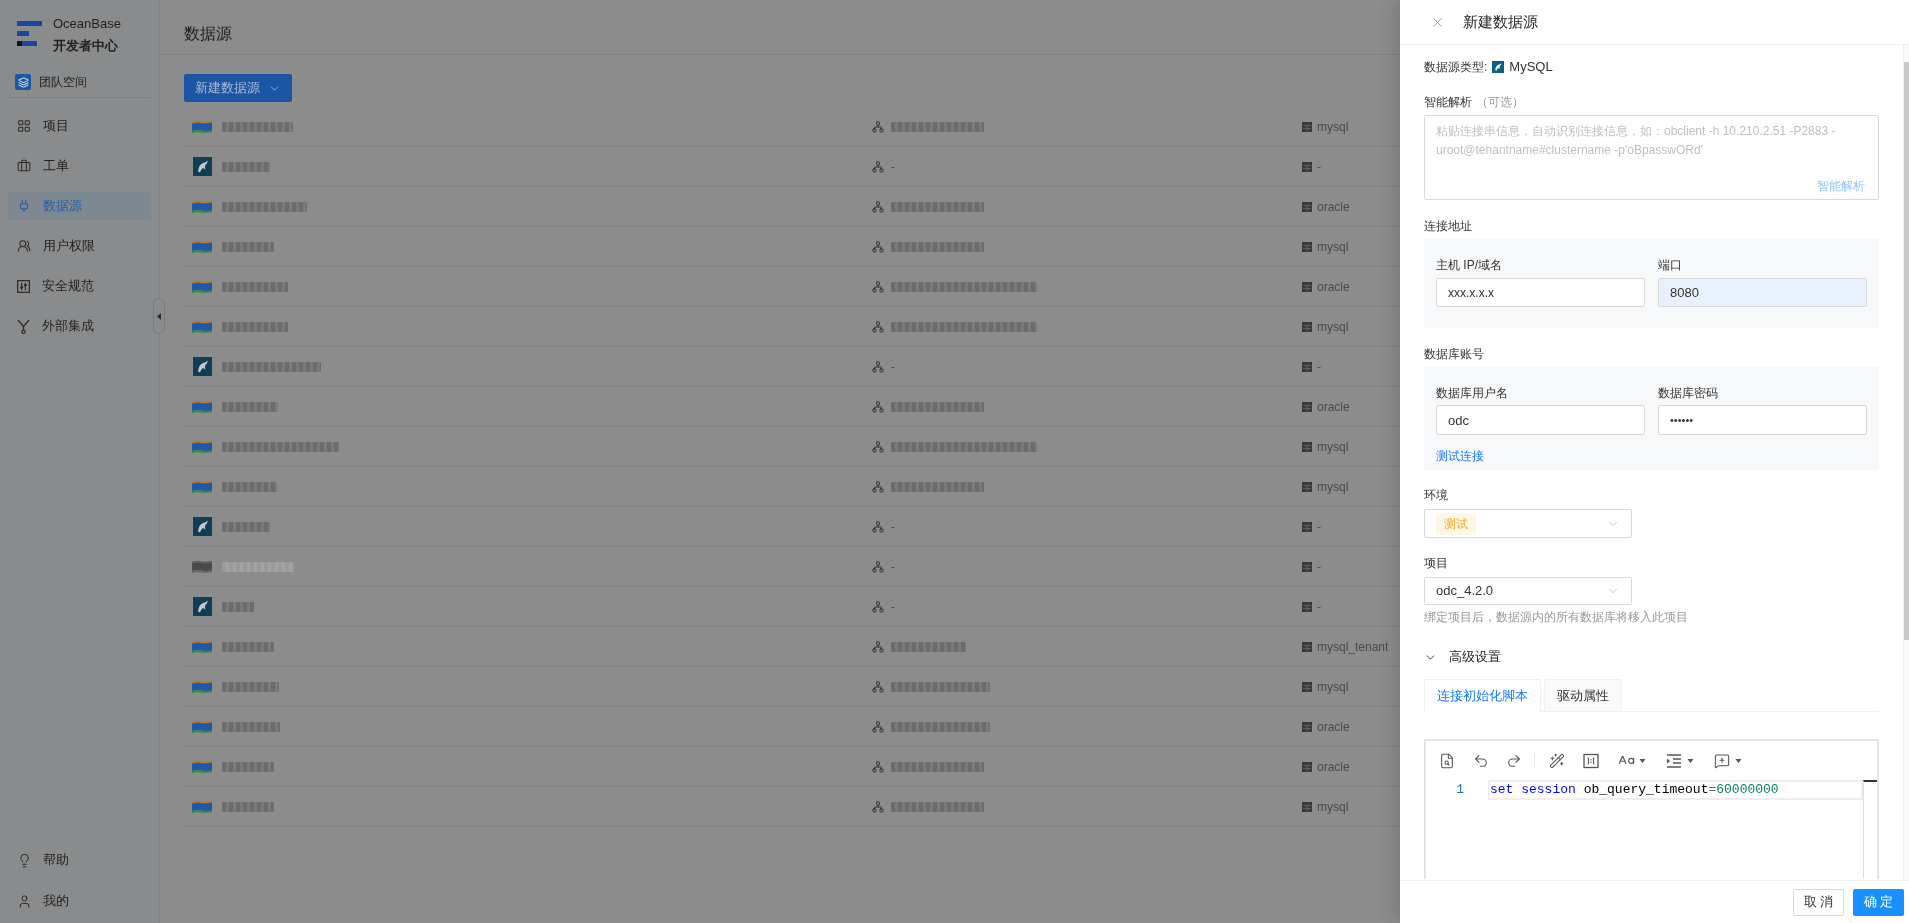  Describe the element at coordinates (24, 126) in the screenshot. I see `grid-icon` at that location.